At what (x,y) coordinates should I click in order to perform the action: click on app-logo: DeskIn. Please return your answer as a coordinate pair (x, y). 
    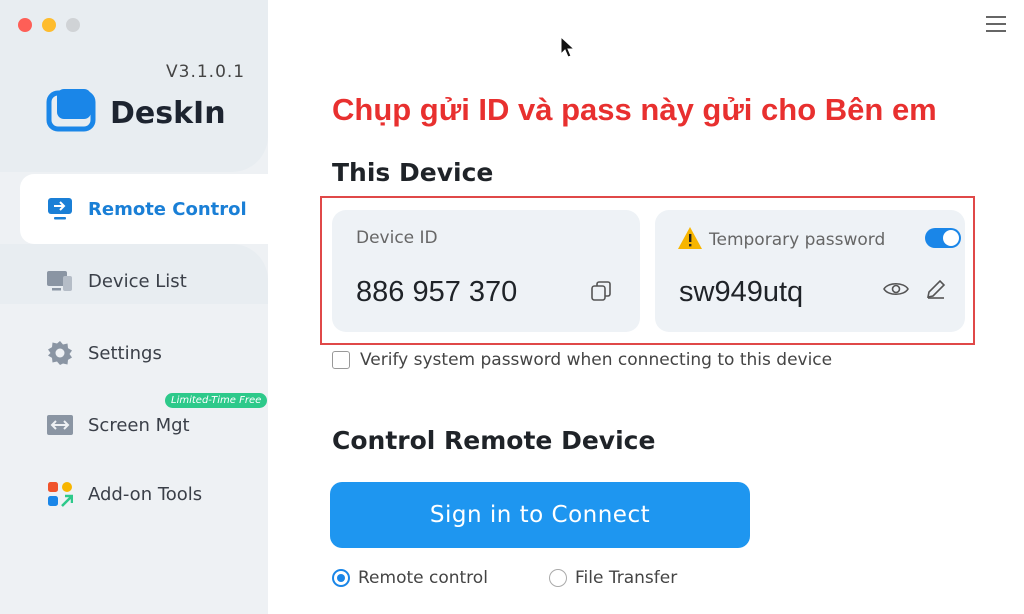
    Looking at the image, I should click on (136, 113).